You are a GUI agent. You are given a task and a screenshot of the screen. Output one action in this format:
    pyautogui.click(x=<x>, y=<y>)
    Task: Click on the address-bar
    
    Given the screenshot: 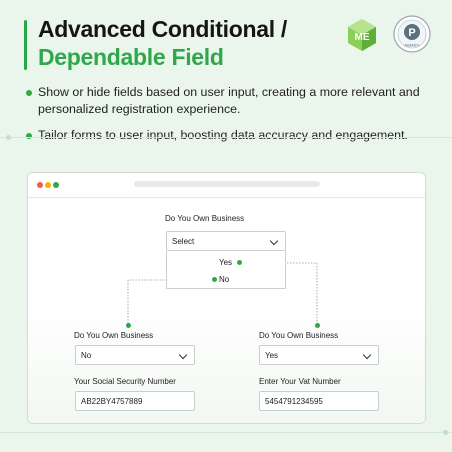 What is the action you would take?
    pyautogui.click(x=227, y=184)
    